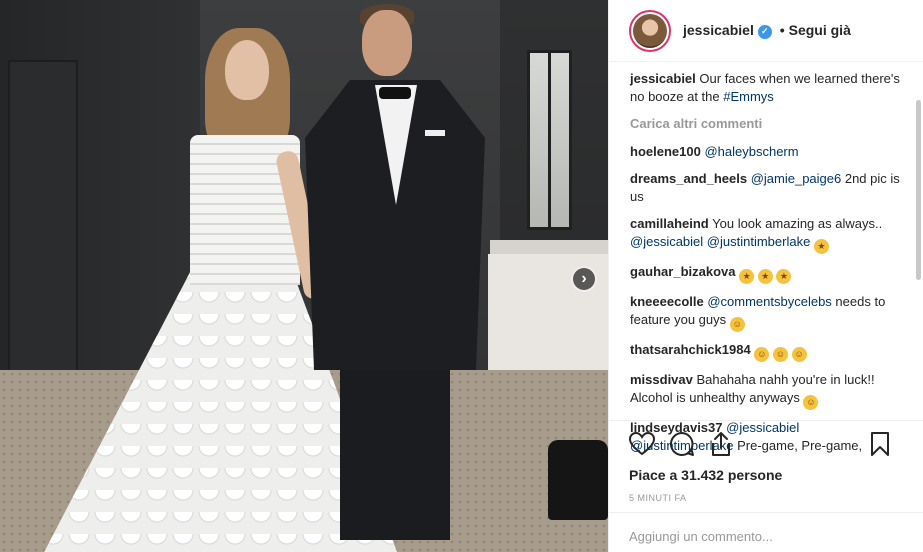  I want to click on grimacing-emoji-icon: ☺, so click(811, 402).